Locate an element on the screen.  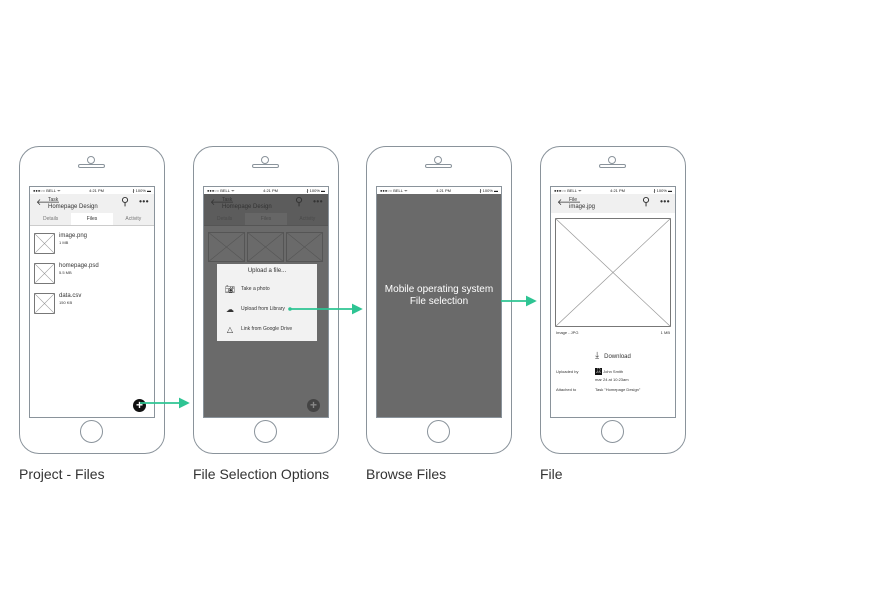
caption-browse-files: Browse Files is located at coordinates (406, 474).